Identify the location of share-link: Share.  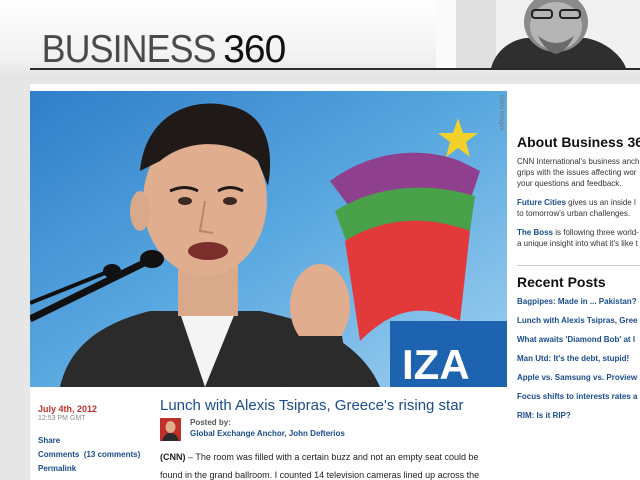
(98, 441).